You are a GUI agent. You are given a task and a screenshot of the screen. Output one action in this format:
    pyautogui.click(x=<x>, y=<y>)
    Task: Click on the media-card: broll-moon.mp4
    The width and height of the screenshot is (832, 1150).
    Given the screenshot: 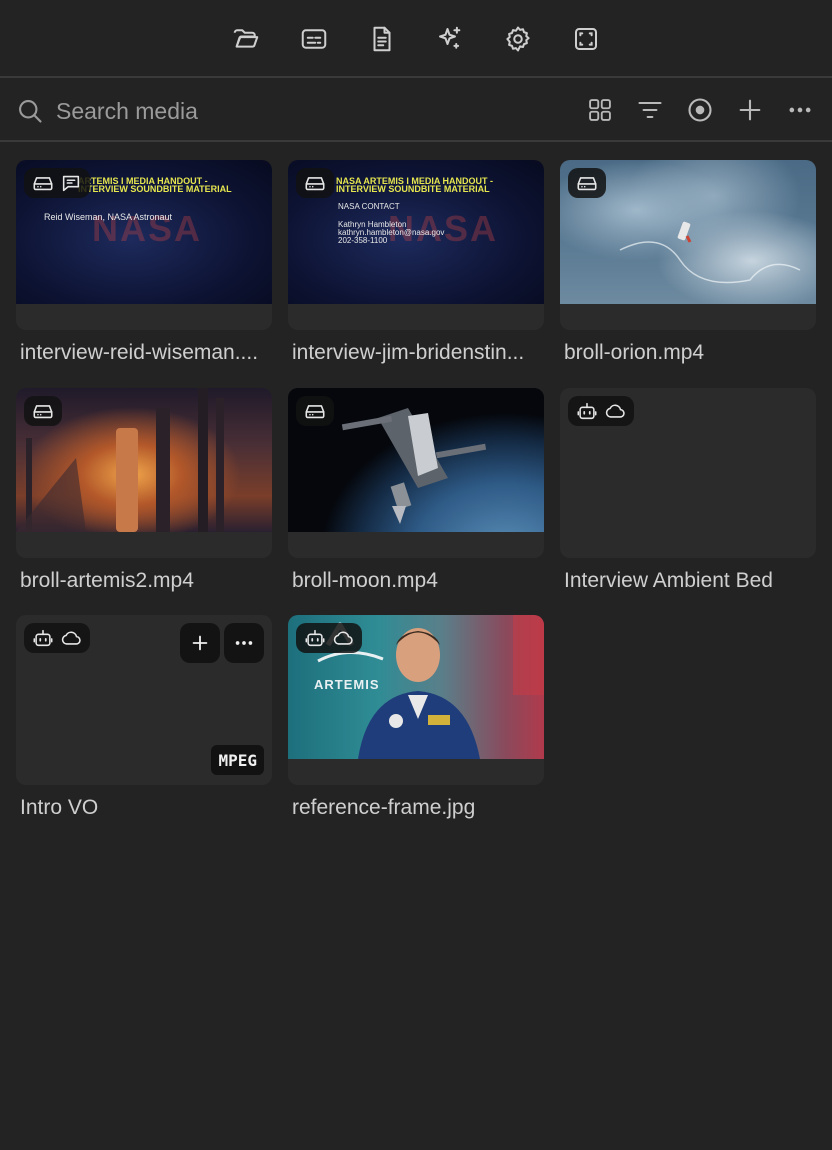 What is the action you would take?
    pyautogui.click(x=416, y=490)
    